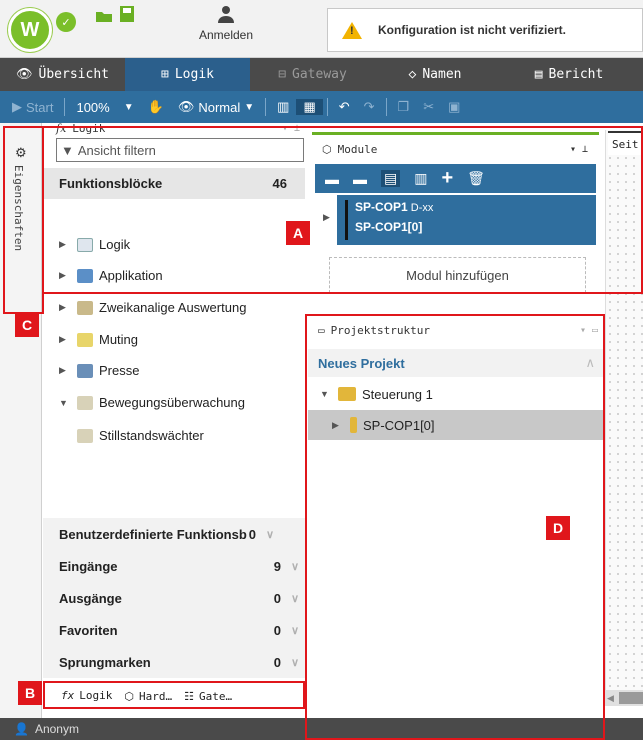 The image size is (643, 740). I want to click on play-icon: ▶, so click(17, 106).